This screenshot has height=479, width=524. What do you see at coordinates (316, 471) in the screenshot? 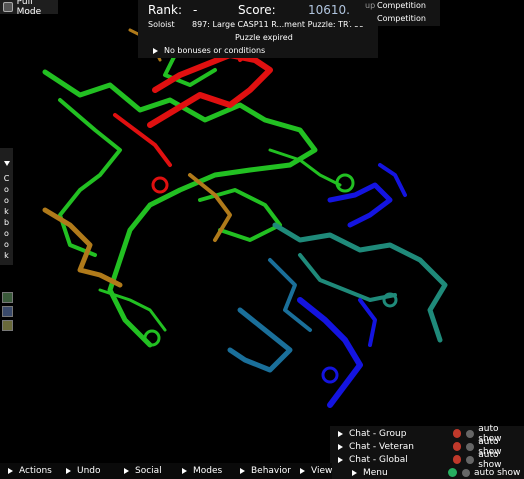
I see `toolbar-view: View` at bounding box center [316, 471].